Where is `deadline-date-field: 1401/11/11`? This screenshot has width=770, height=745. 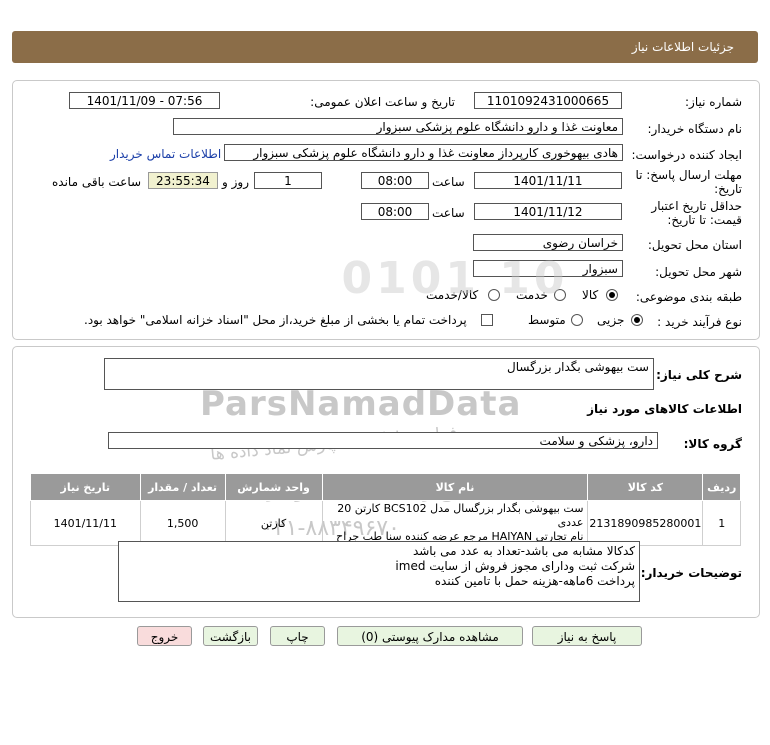 deadline-date-field: 1401/11/11 is located at coordinates (548, 180).